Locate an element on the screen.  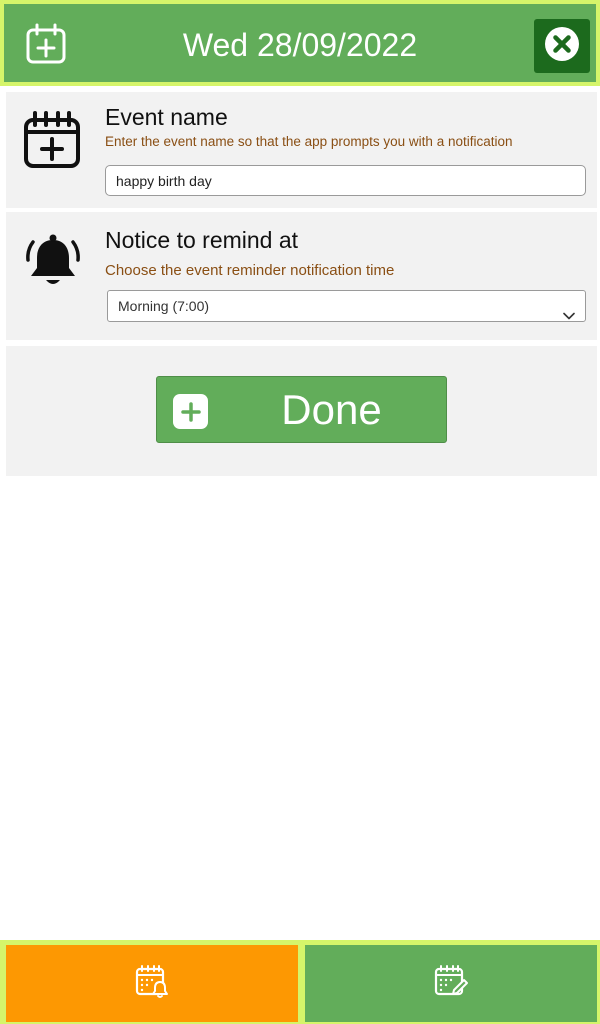
reminder-time-value: Morning (7:00) is located at coordinates (164, 306).